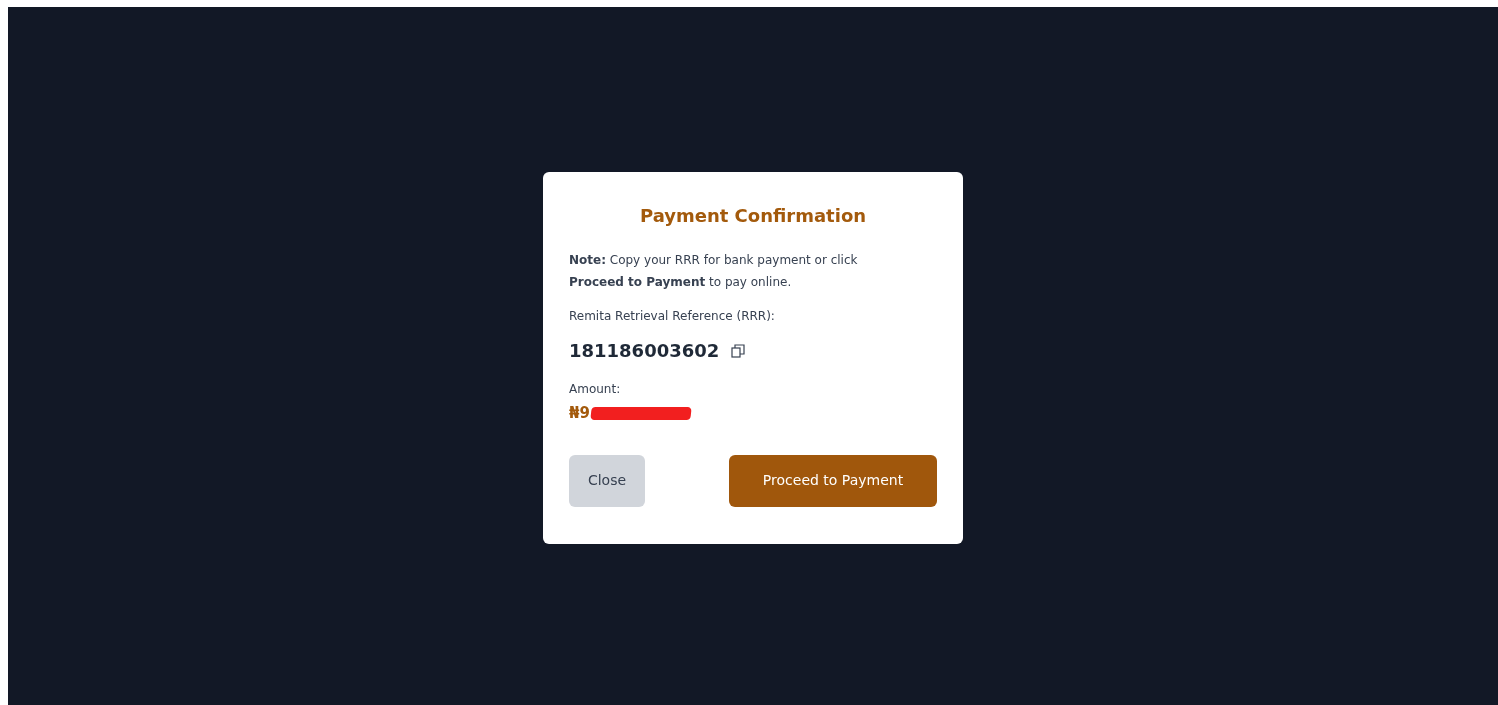 The height and width of the screenshot is (705, 1498). Describe the element at coordinates (579, 413) in the screenshot. I see `amount-value: ₦9` at that location.